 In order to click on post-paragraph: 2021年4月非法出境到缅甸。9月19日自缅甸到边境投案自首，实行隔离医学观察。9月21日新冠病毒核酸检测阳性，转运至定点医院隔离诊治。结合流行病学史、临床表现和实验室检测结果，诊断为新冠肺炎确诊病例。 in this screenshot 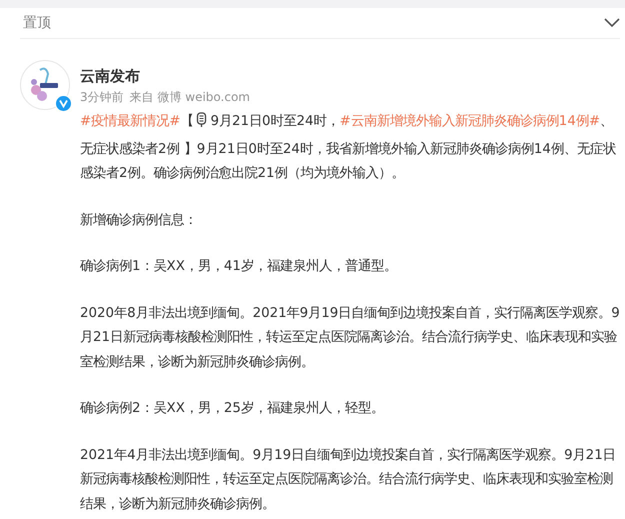, I will do `click(348, 480)`.